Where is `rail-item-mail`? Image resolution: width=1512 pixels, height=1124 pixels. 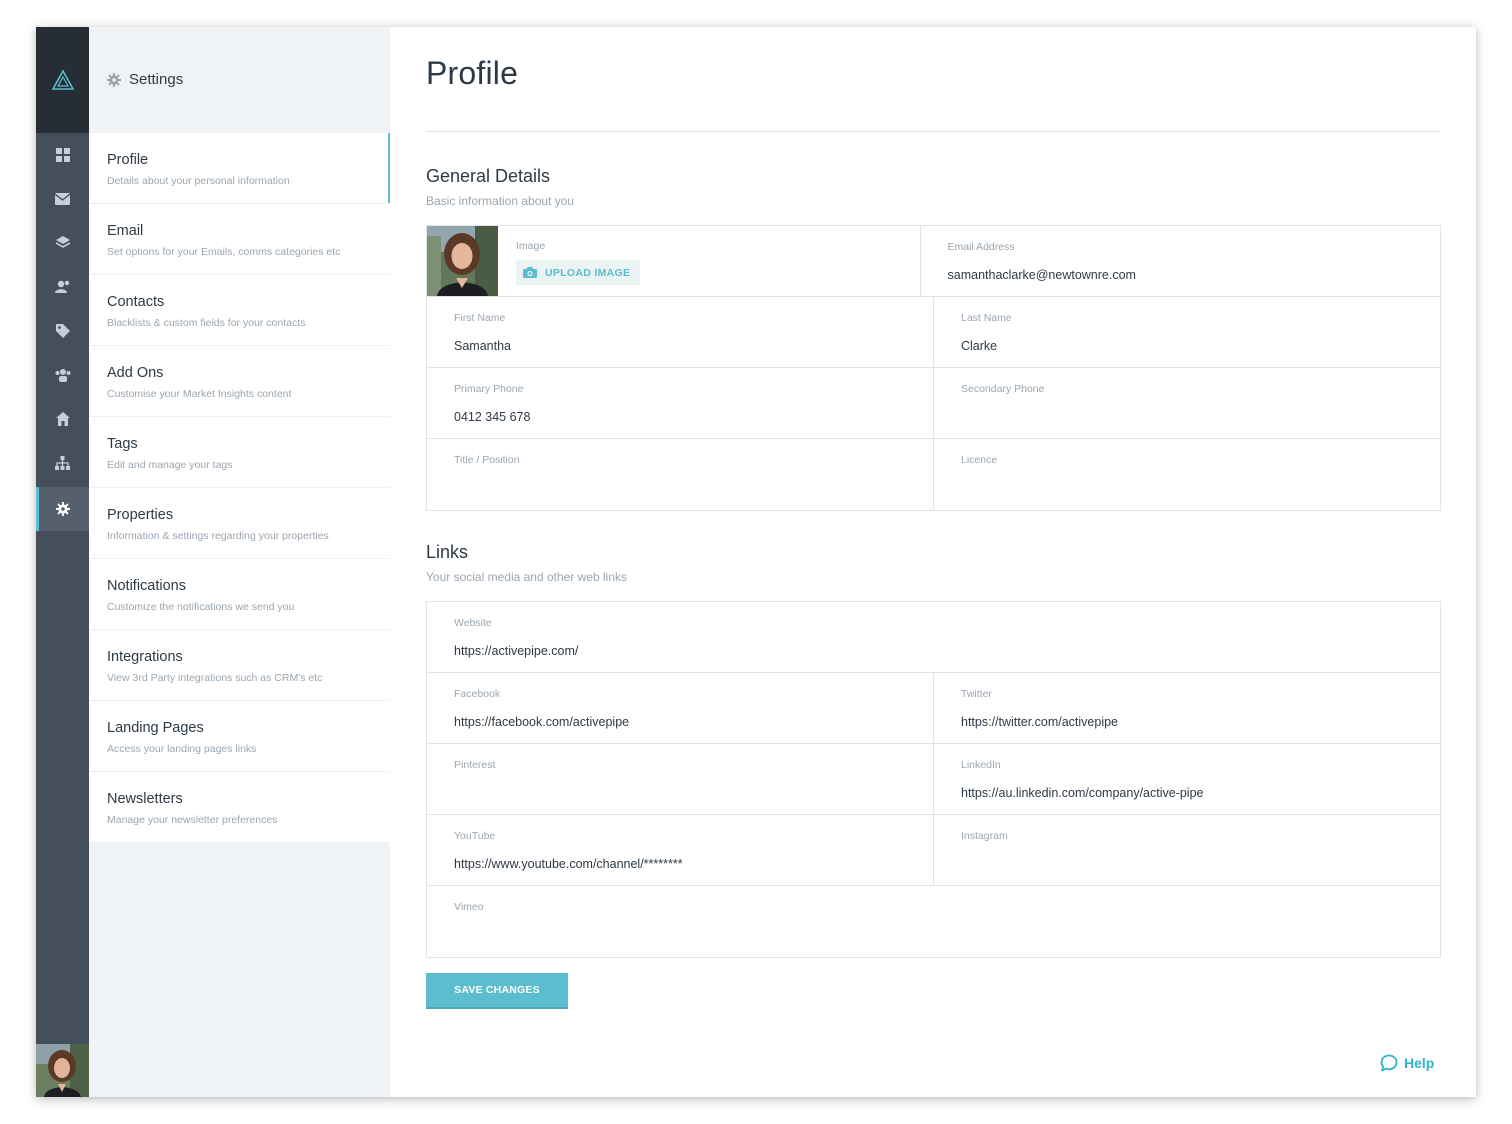
rail-item-mail is located at coordinates (62, 199).